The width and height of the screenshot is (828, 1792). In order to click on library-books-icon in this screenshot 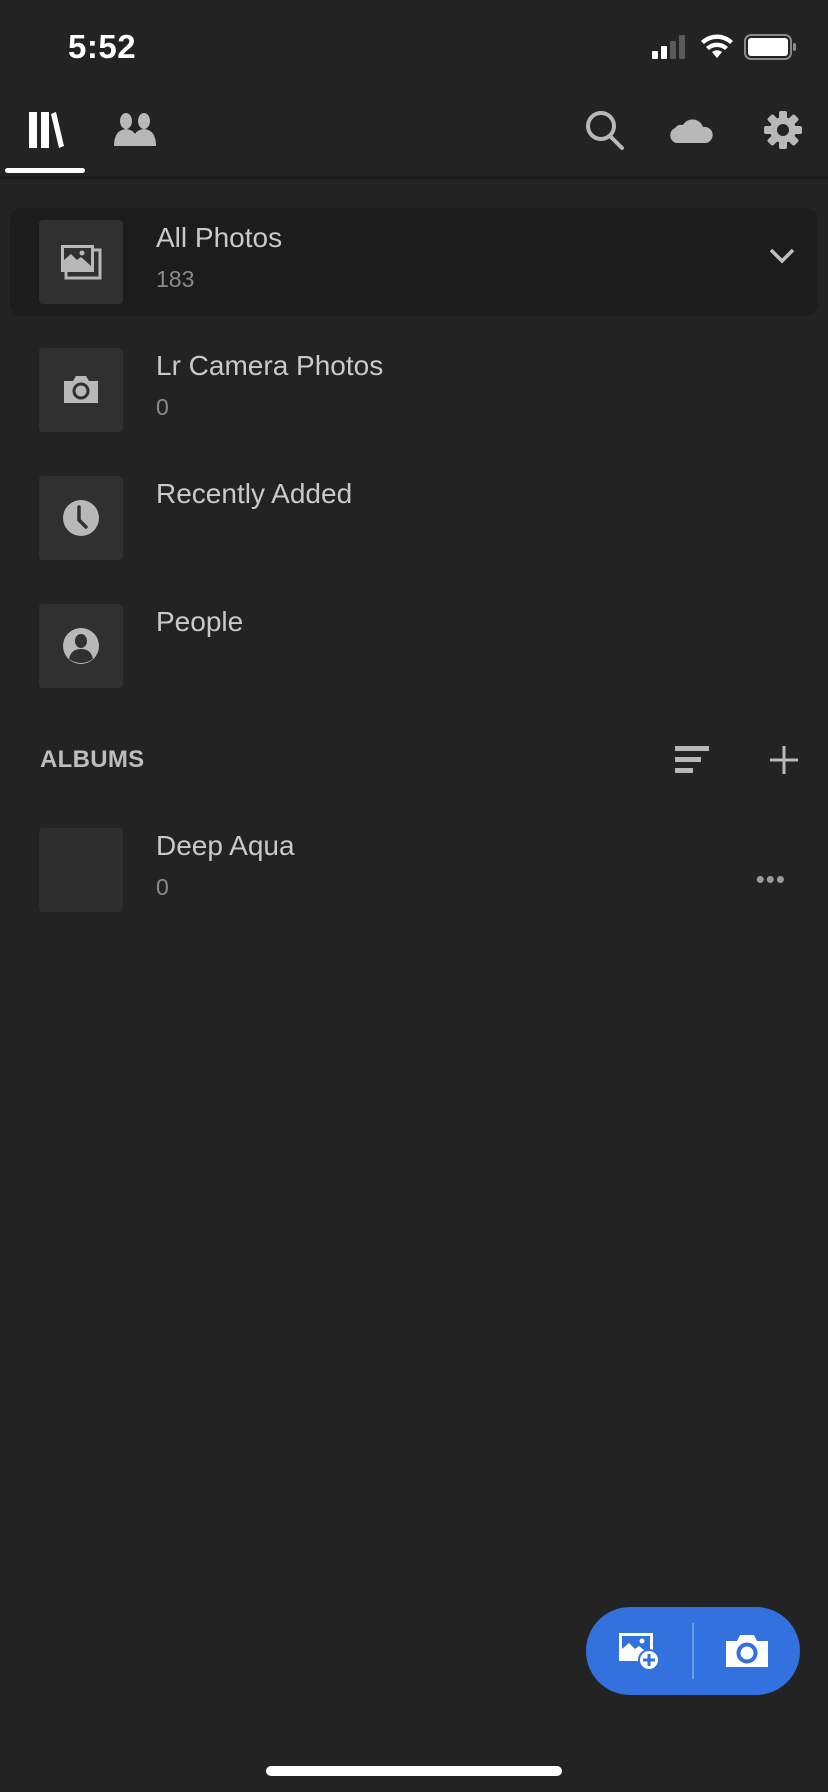, I will do `click(46, 130)`.